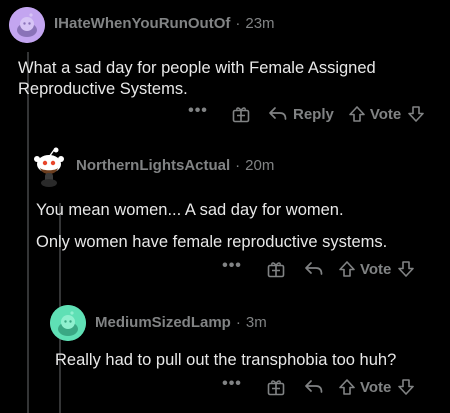  What do you see at coordinates (103, 89) in the screenshot?
I see `comment-line: Reproductive Systems.` at bounding box center [103, 89].